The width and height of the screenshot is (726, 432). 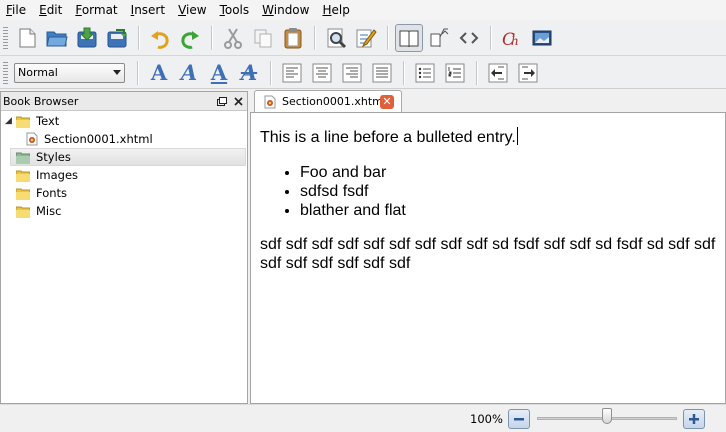 I want to click on save-button, so click(x=87, y=38).